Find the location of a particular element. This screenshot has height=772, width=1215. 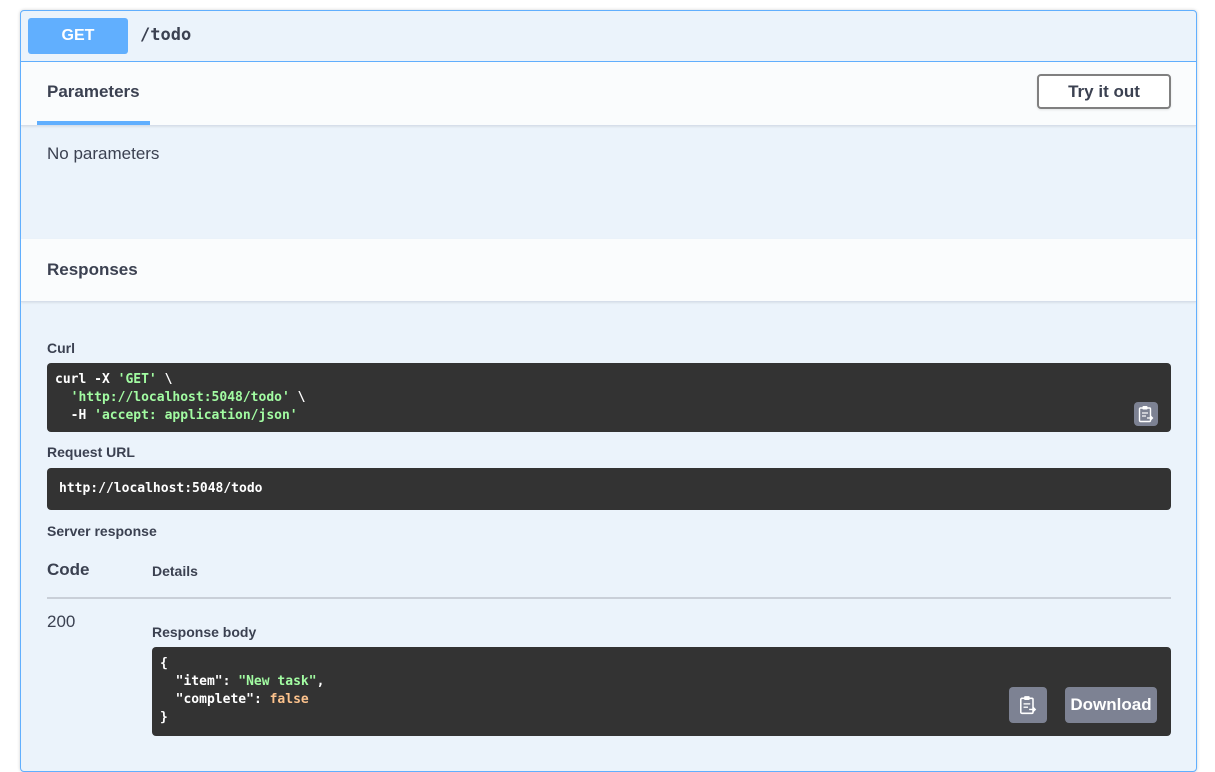

request-url-block: http://localhost:5048/todo is located at coordinates (609, 489).